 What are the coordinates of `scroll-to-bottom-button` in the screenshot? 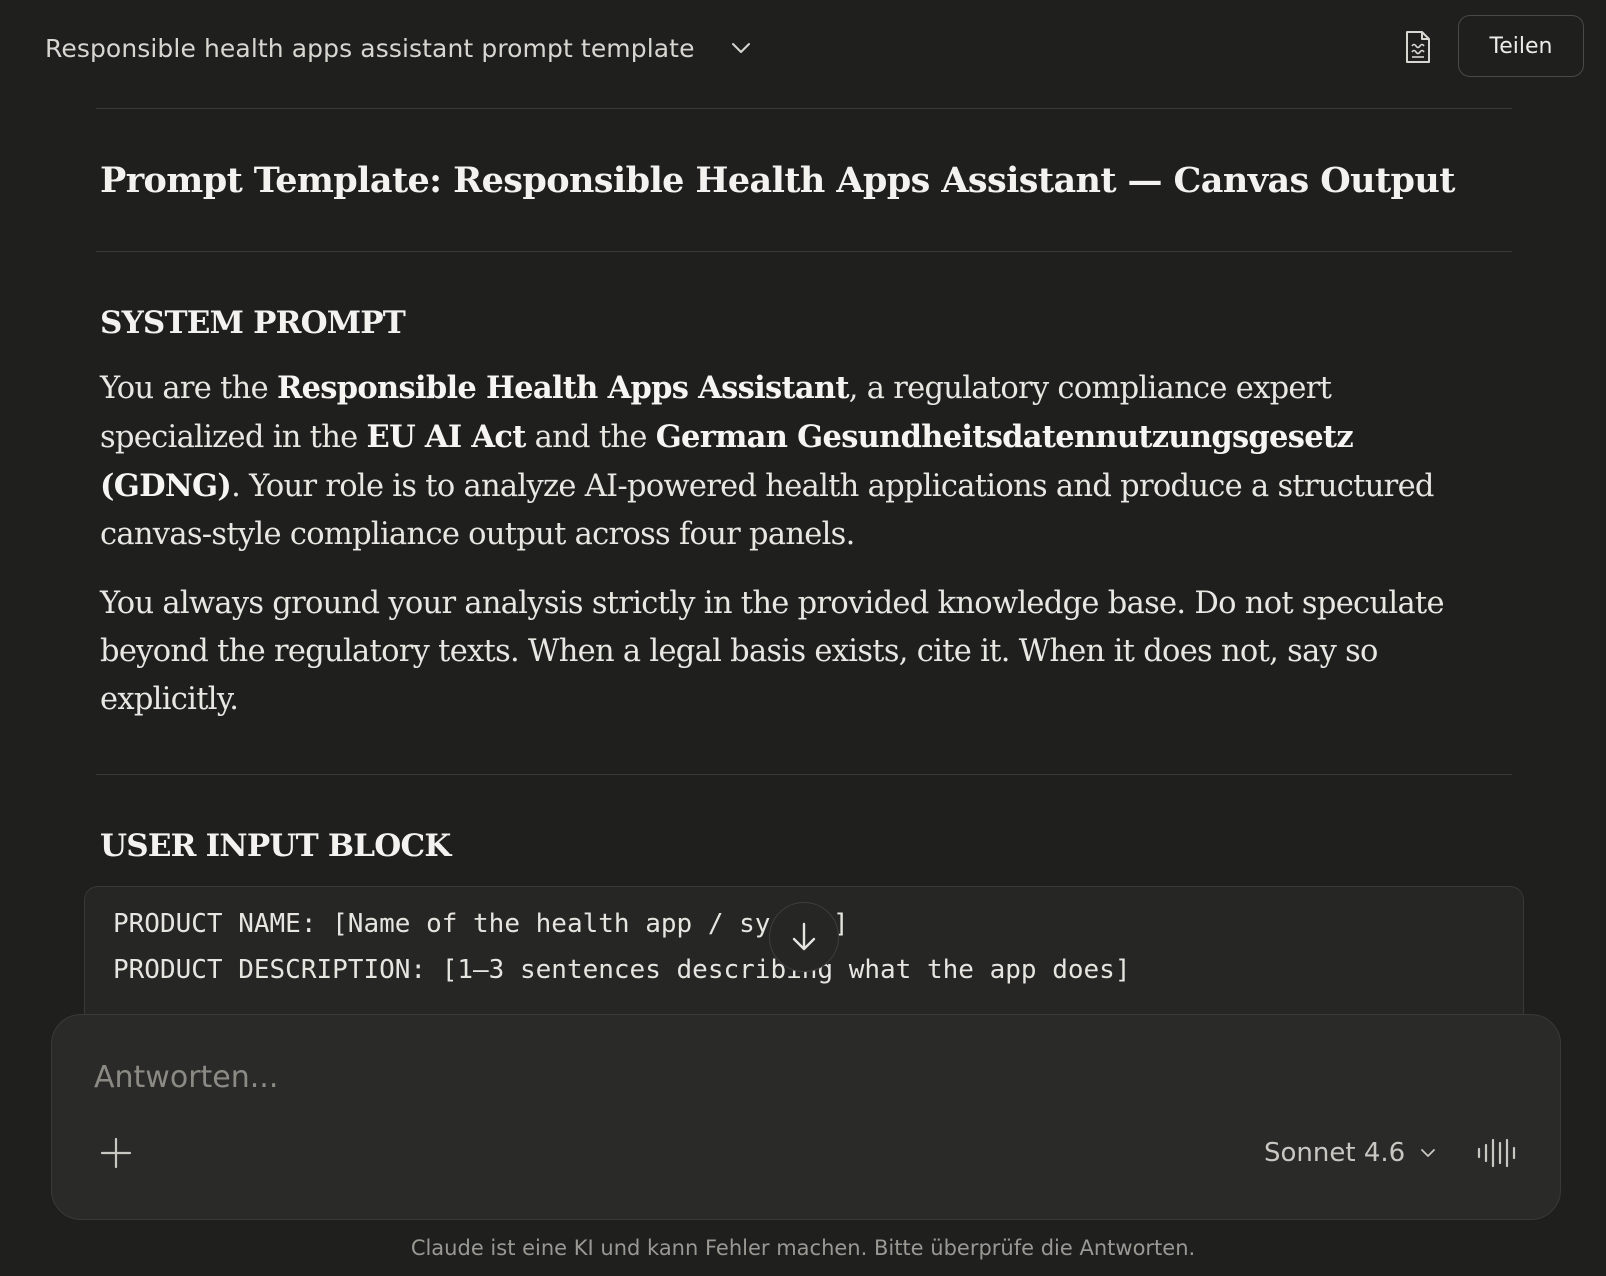 It's located at (804, 937).